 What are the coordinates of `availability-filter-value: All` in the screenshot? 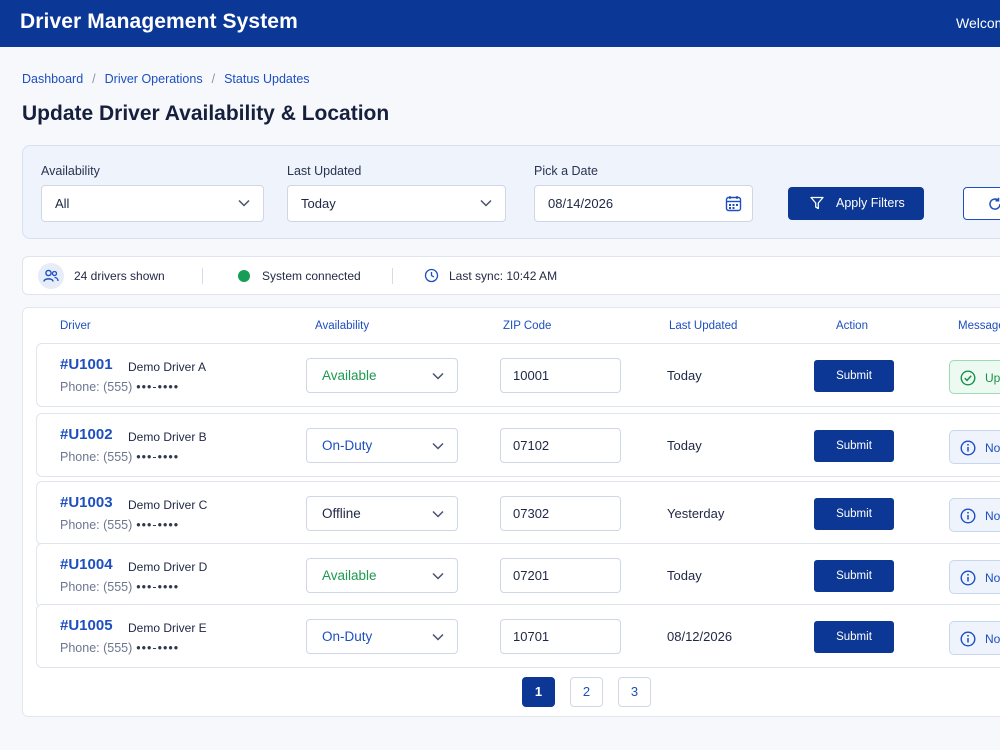 It's located at (62, 203).